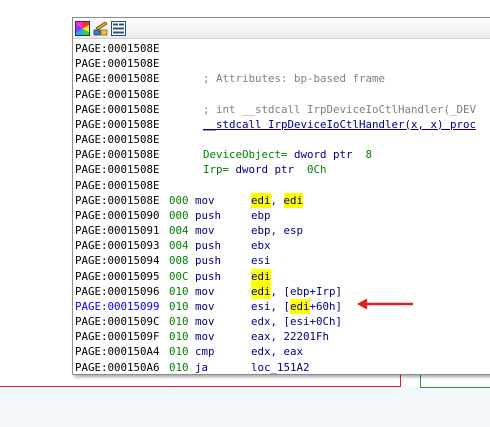 The height and width of the screenshot is (427, 490). I want to click on listing-line: PAGE:000150A4 010 cmp edx, eax, so click(281, 351).